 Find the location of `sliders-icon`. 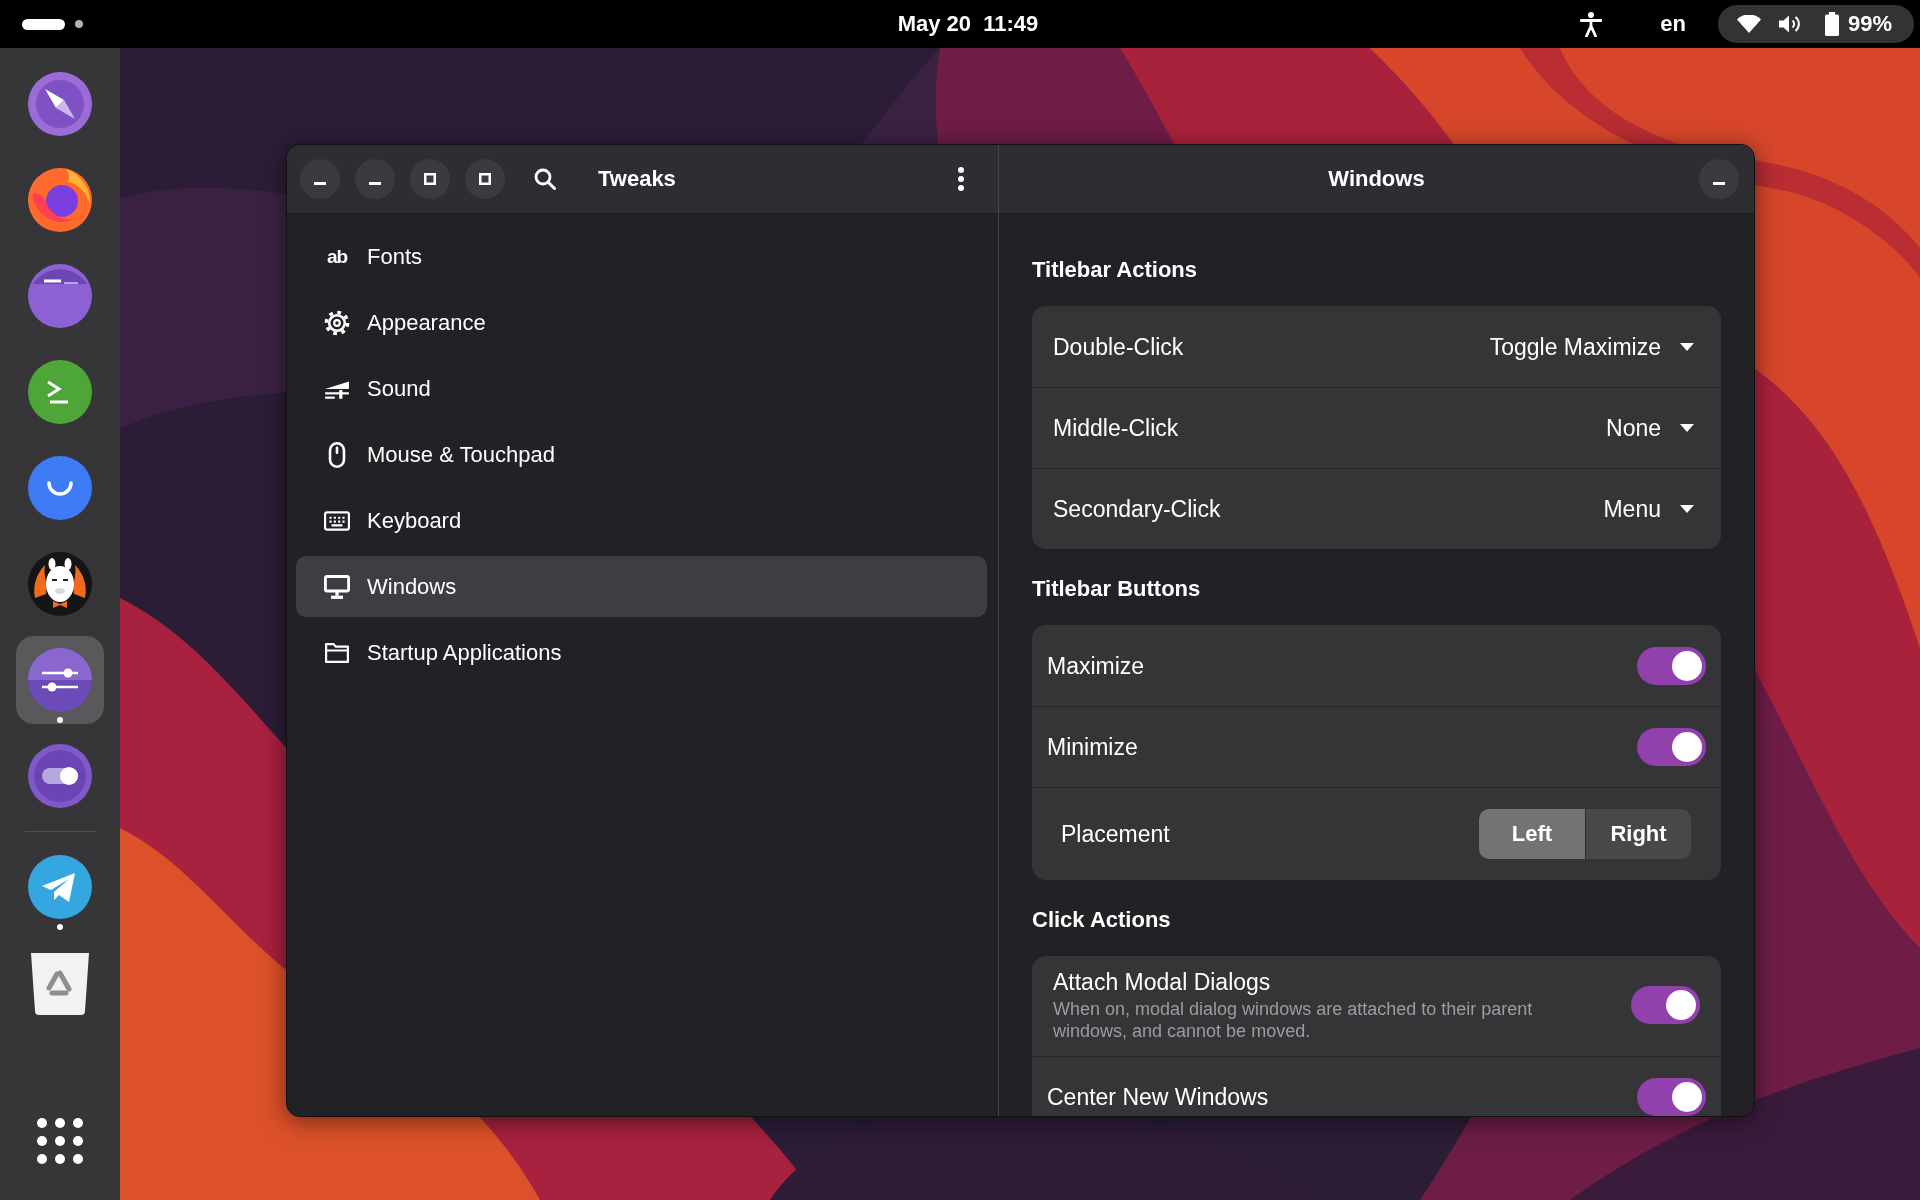

sliders-icon is located at coordinates (60, 680).